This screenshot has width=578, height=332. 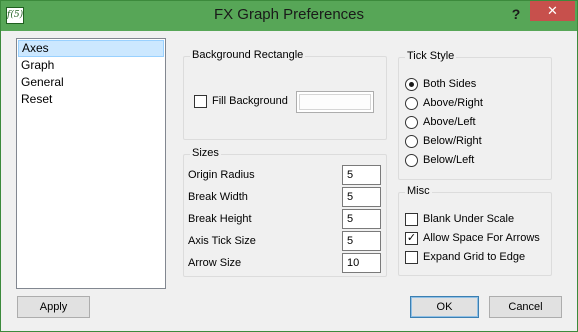 What do you see at coordinates (215, 263) in the screenshot?
I see `arrow-size-label: Arrow Size` at bounding box center [215, 263].